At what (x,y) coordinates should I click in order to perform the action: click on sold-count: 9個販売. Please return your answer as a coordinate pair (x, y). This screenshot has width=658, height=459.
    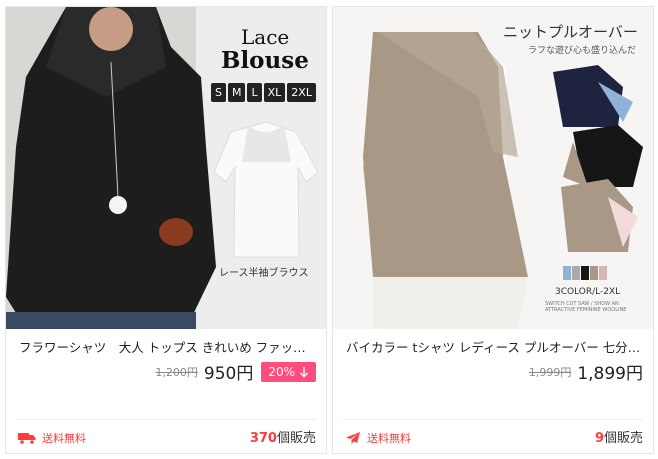
    Looking at the image, I should click on (619, 436).